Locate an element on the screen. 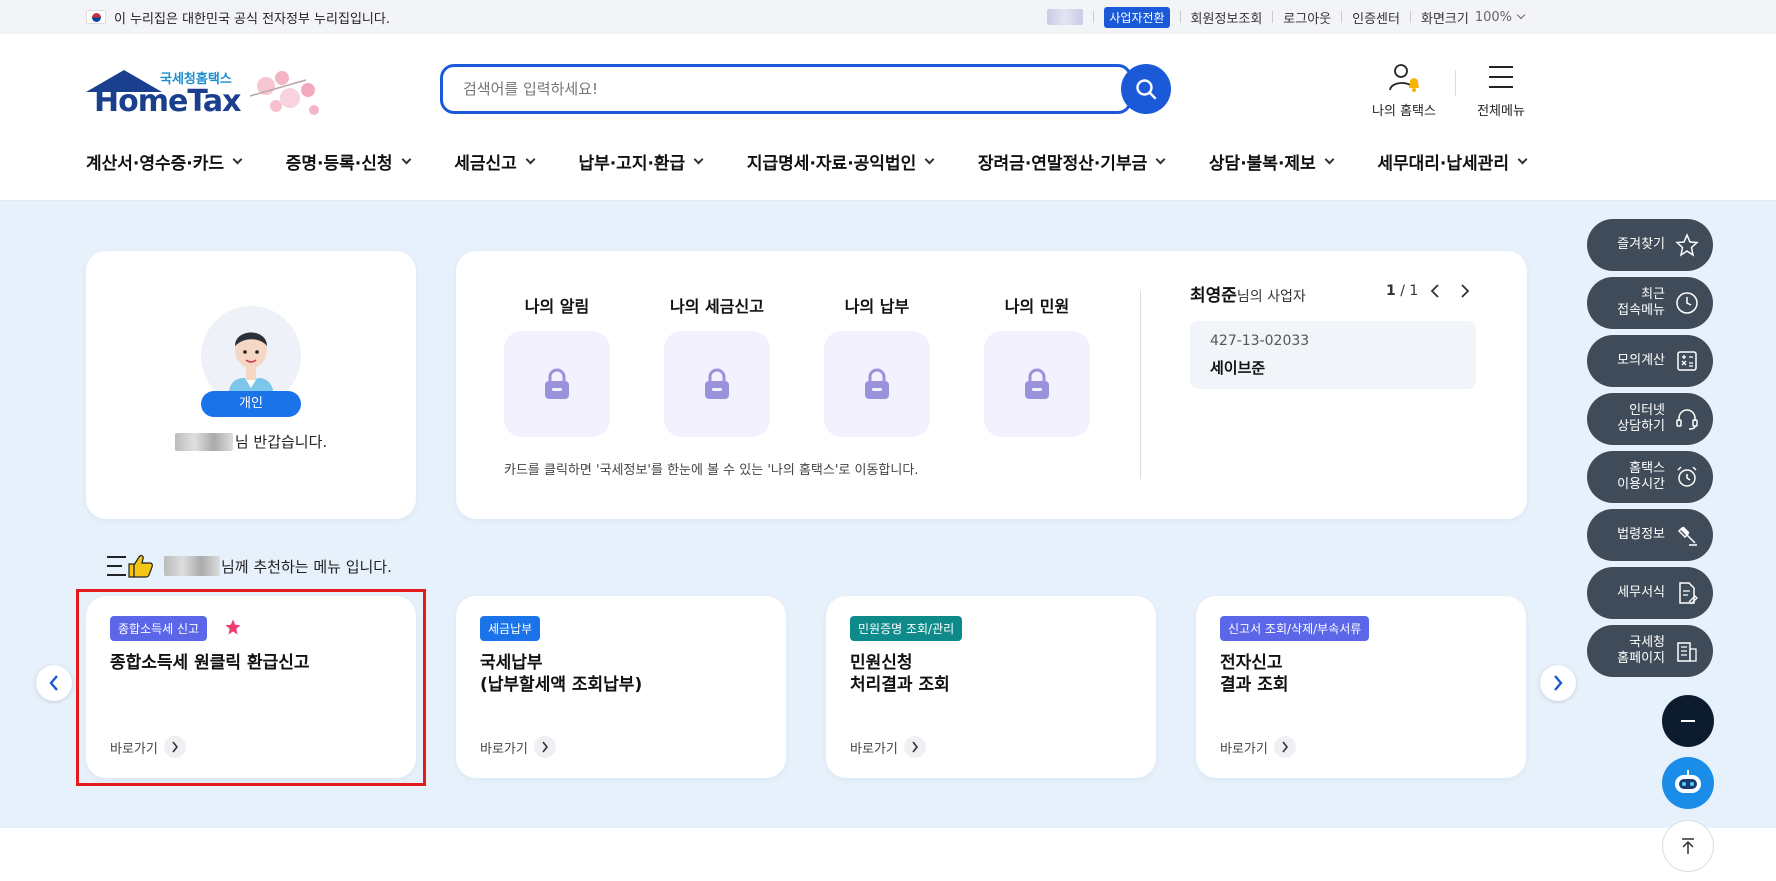 The height and width of the screenshot is (881, 1776). nav-item-counsel: 상담·불복·제보 is located at coordinates (1272, 161).